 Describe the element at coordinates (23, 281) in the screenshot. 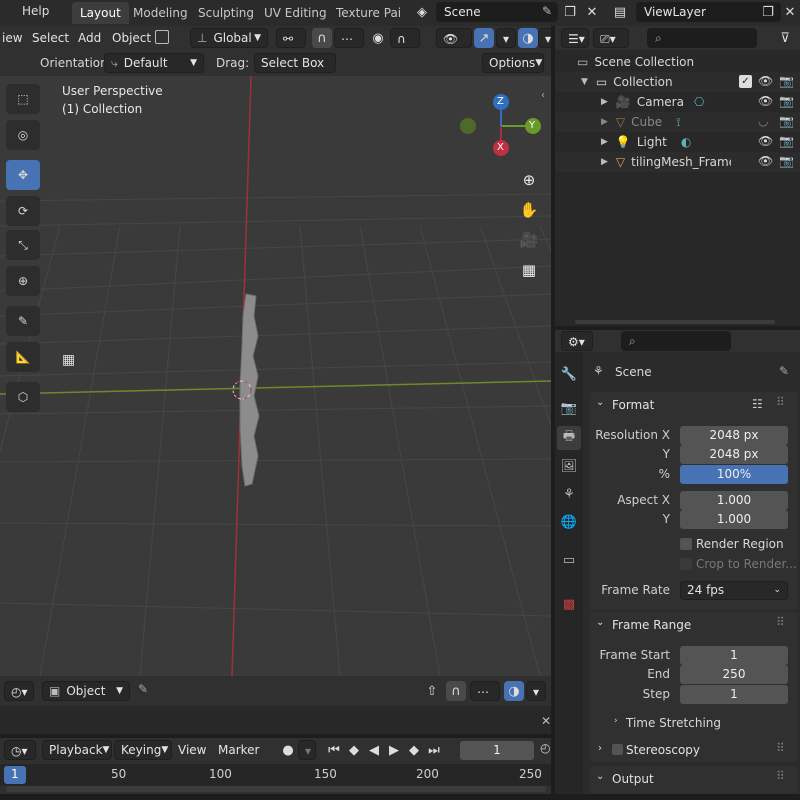

I see `transform-tool-icon: ⊕` at that location.